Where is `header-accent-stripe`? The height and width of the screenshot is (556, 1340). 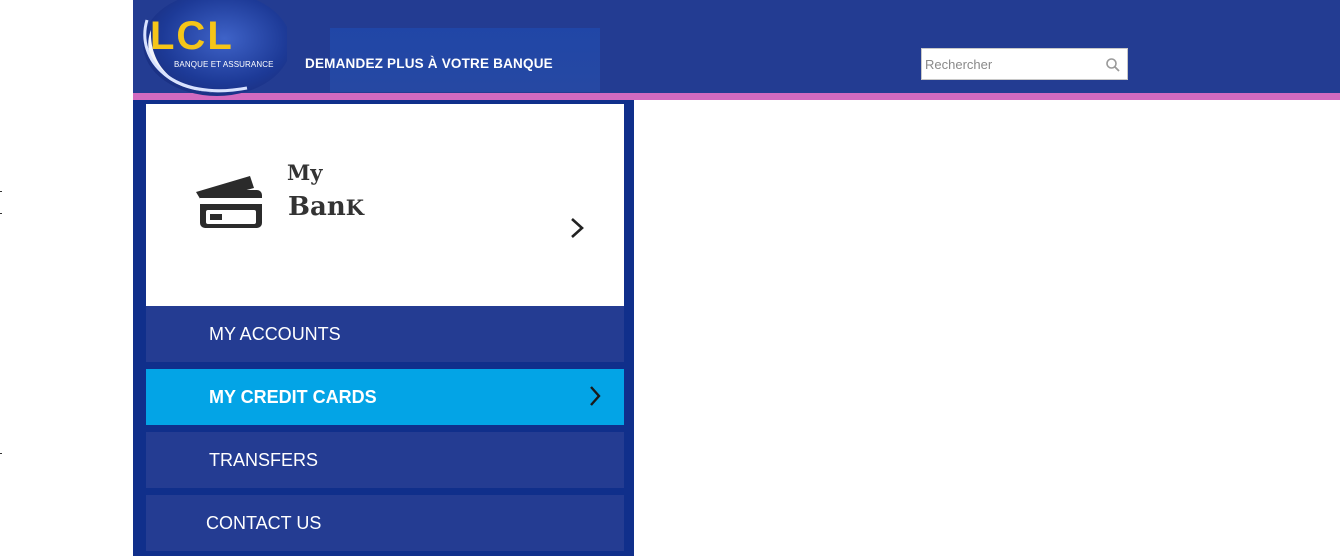 header-accent-stripe is located at coordinates (736, 96).